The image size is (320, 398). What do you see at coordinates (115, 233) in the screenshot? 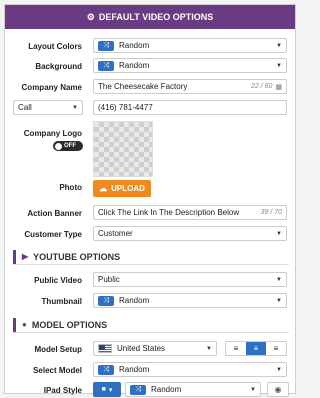
I see `customer-type-value: Customer` at bounding box center [115, 233].